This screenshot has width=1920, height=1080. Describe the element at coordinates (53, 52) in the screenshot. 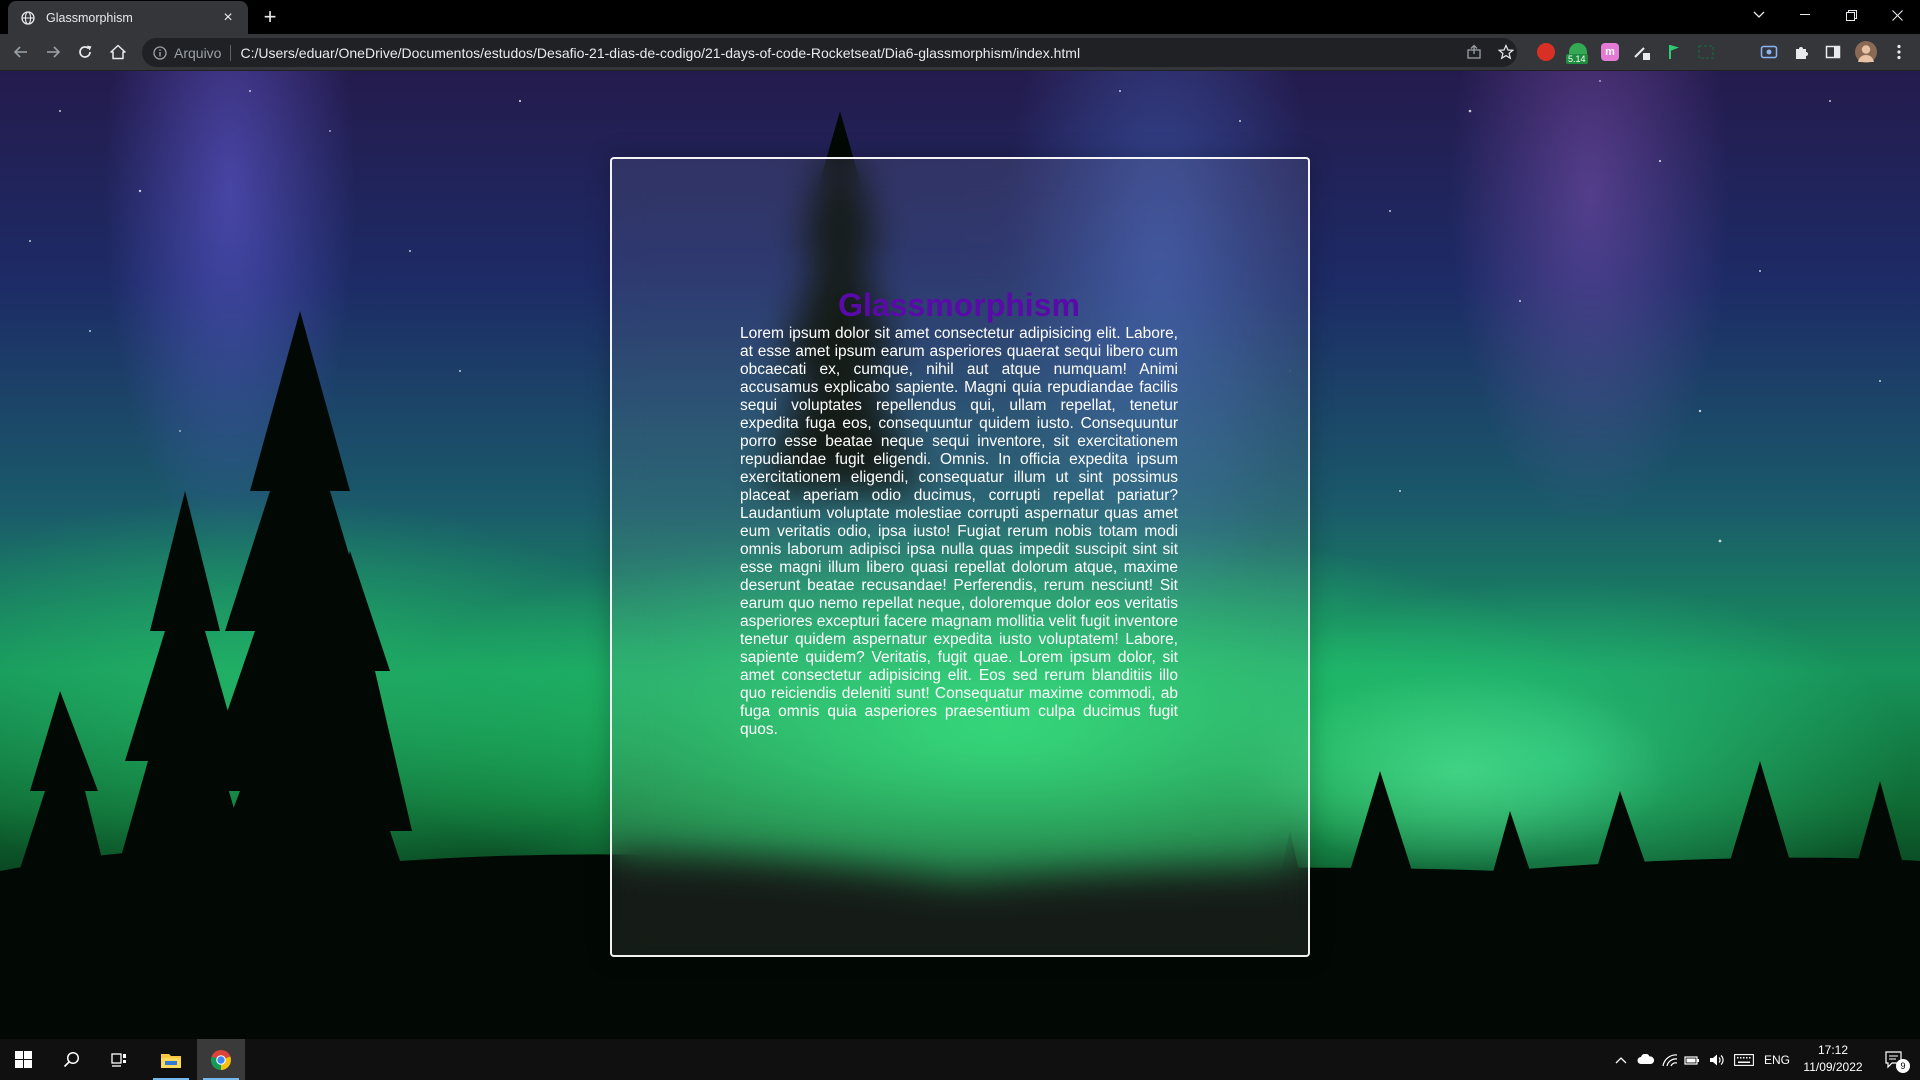

I see `forward-icon` at that location.